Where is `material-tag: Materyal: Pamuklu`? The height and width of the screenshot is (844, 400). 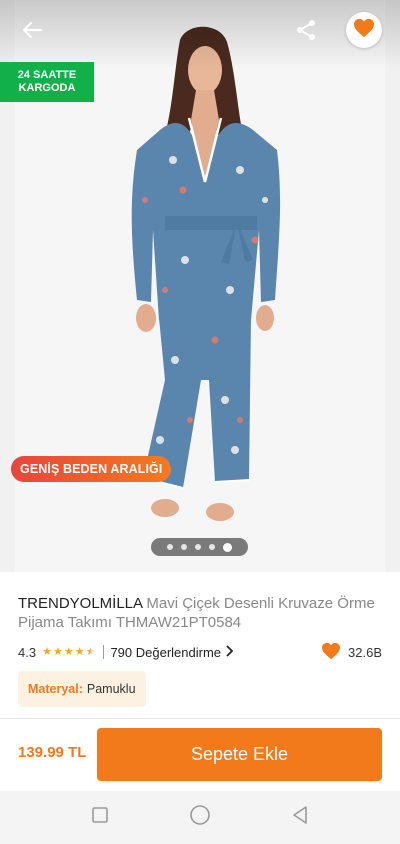 material-tag: Materyal: Pamuklu is located at coordinates (82, 689).